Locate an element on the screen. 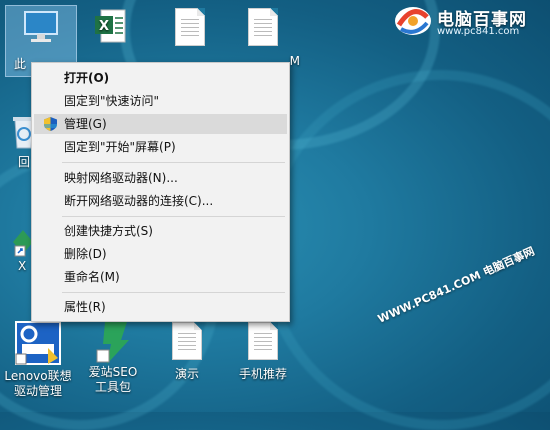 This screenshot has width=550, height=430. computer-icon is located at coordinates (41, 27).